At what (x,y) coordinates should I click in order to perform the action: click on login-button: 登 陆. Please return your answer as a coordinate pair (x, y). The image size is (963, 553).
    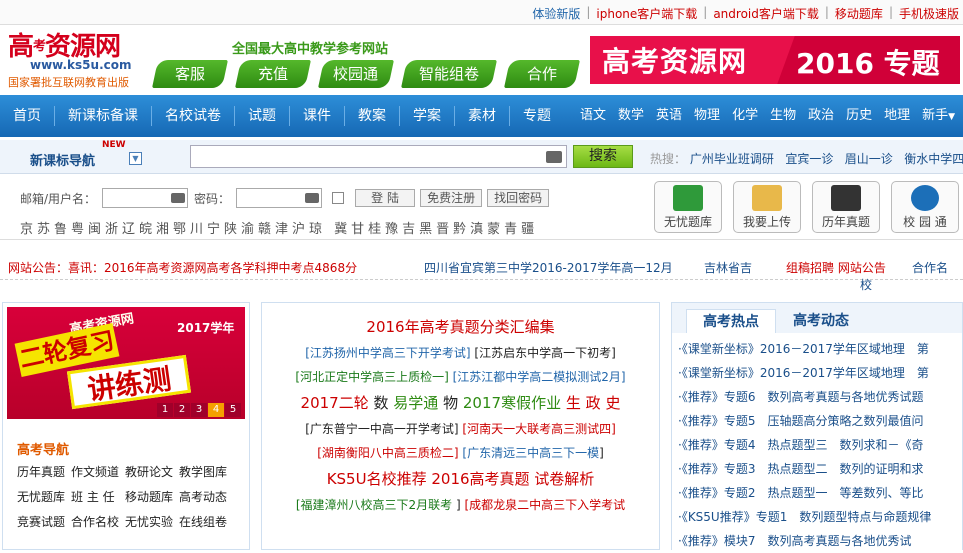
    Looking at the image, I should click on (385, 198).